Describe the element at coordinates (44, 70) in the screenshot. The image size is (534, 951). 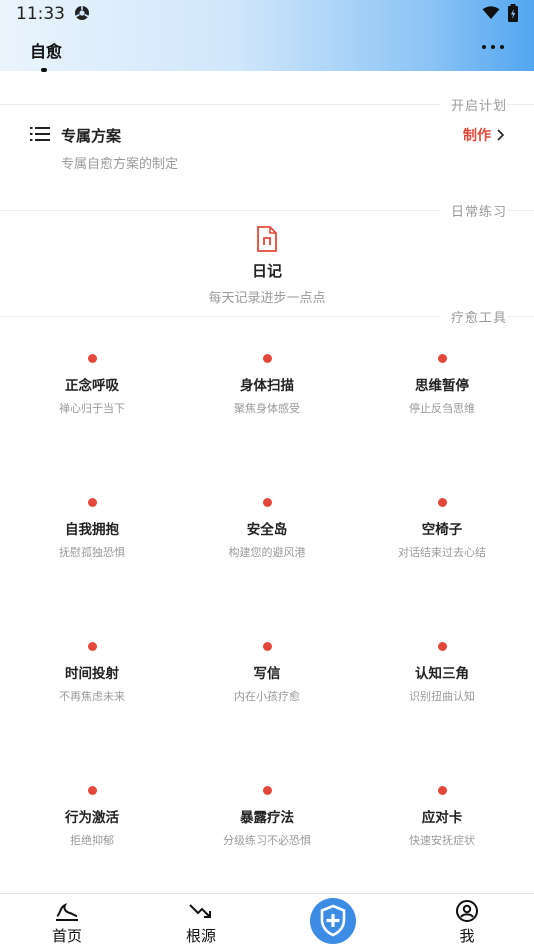
I see `title-indicator` at that location.